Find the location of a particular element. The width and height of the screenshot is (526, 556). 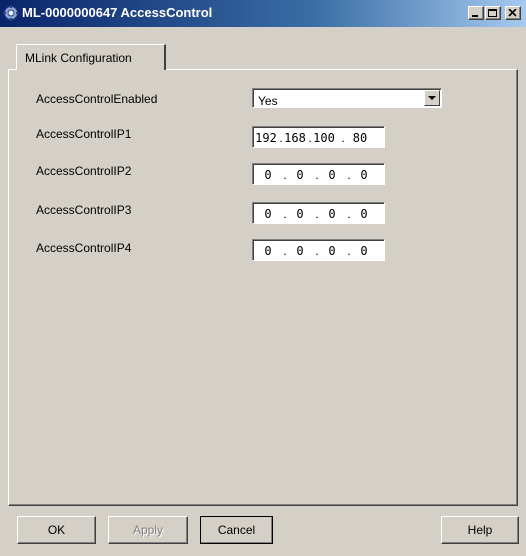

dropdown-button is located at coordinates (432, 98).